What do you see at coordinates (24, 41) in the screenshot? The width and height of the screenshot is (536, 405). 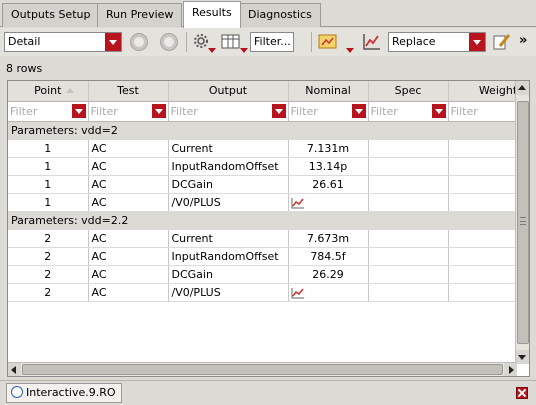 I see `view-select-value: Detail` at bounding box center [24, 41].